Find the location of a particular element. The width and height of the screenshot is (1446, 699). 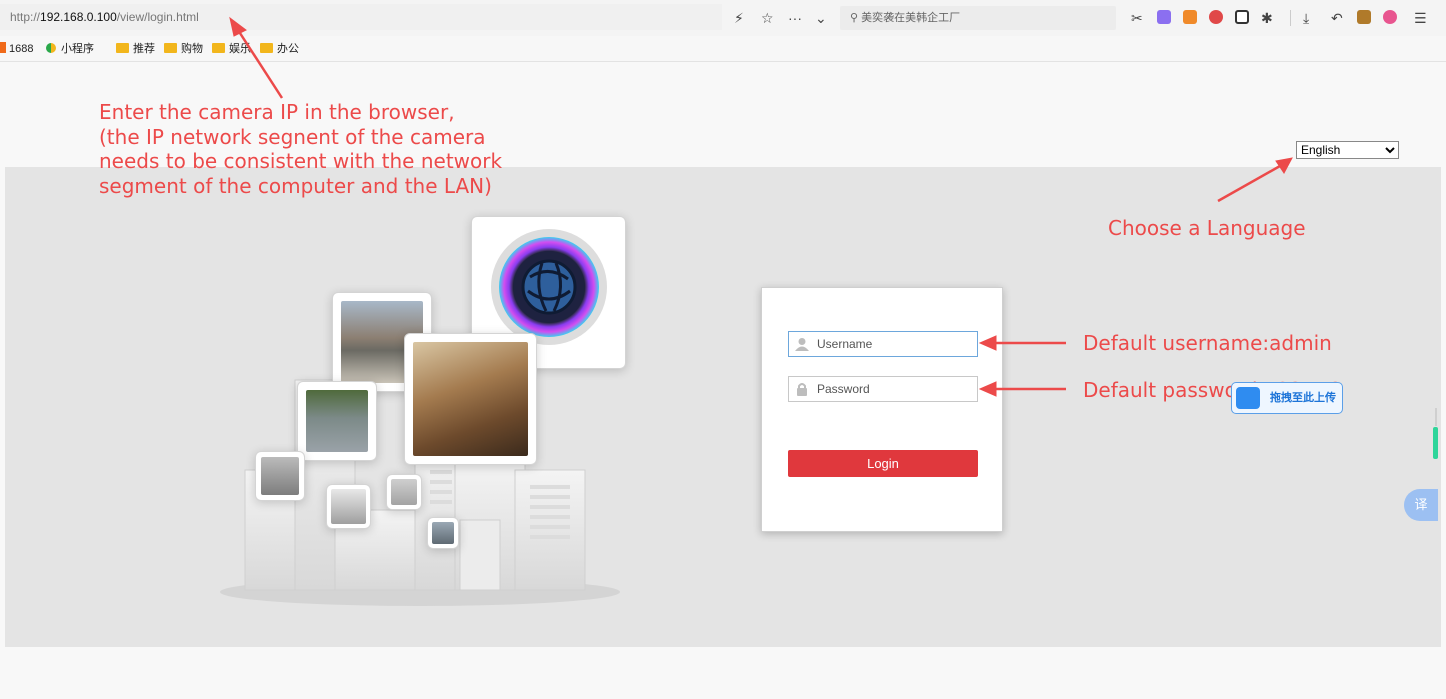

translate-ext-icon is located at coordinates (1164, 17).